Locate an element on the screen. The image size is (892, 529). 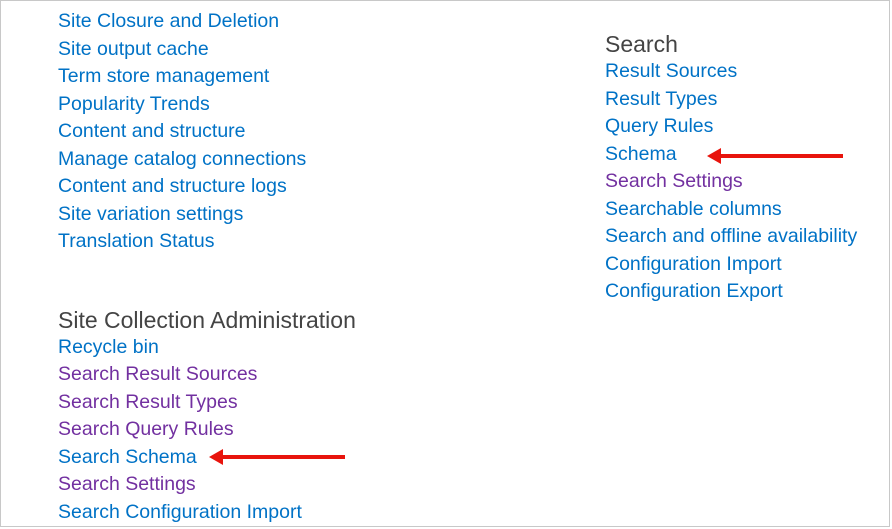
link-configuration-export: Configuration Export is located at coordinates (745, 292).